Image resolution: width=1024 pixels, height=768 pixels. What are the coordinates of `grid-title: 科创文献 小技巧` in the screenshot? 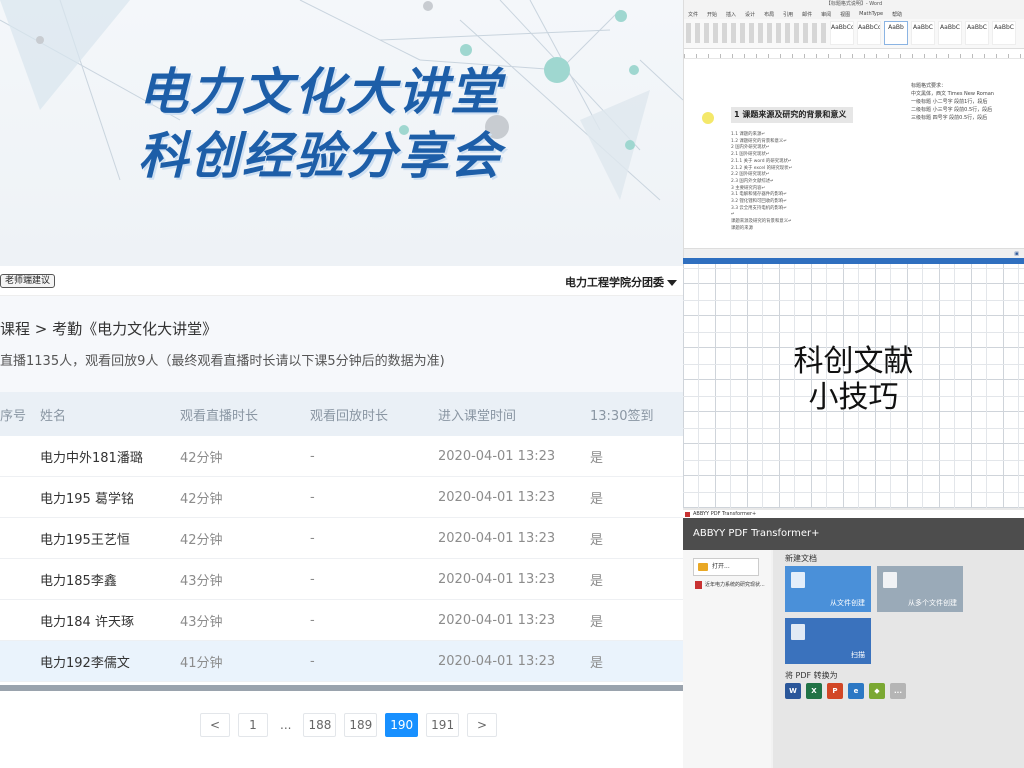 It's located at (853, 380).